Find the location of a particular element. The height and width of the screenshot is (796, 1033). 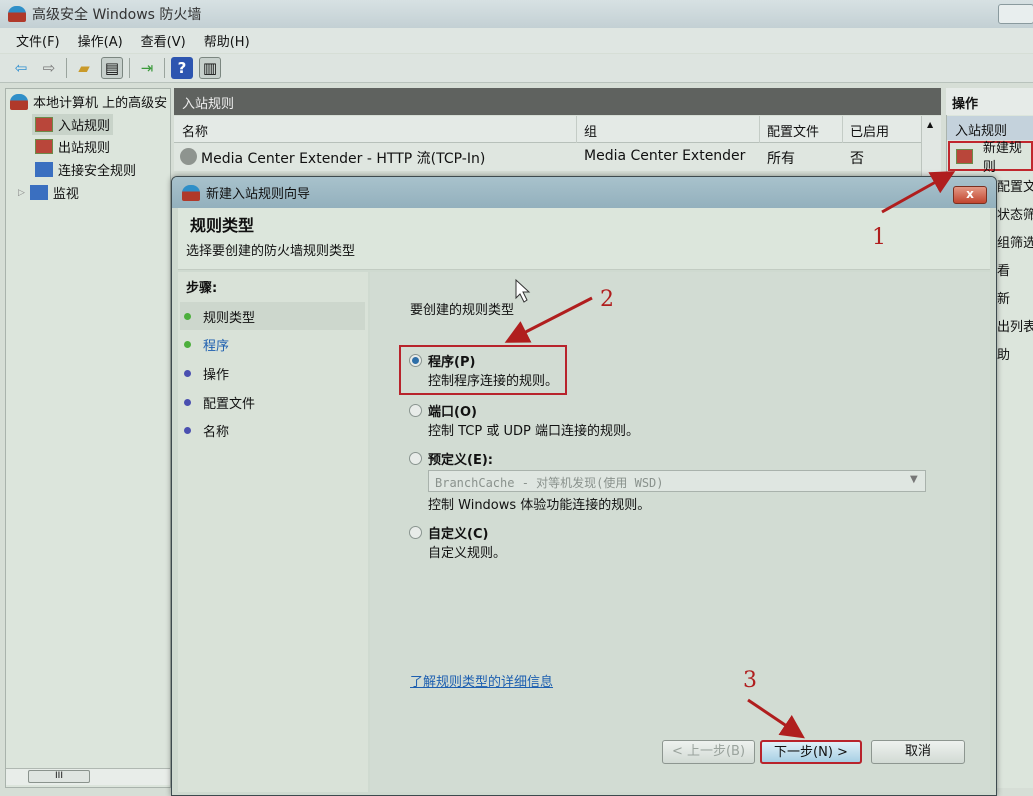

window-control-button is located at coordinates (1015, 14).